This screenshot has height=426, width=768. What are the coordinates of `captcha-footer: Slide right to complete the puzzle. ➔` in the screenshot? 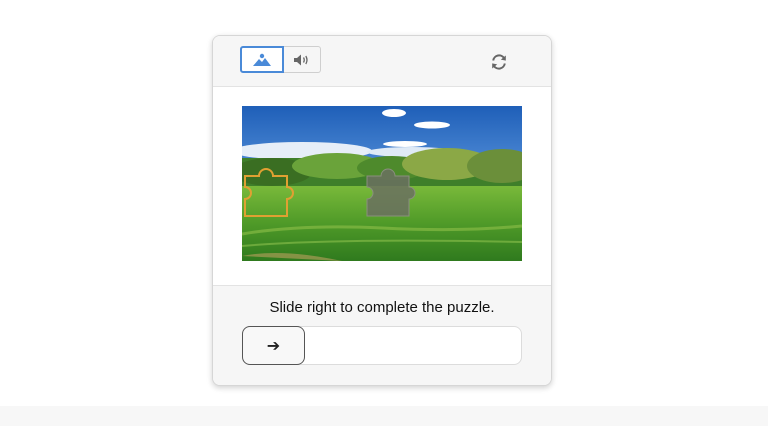 It's located at (382, 335).